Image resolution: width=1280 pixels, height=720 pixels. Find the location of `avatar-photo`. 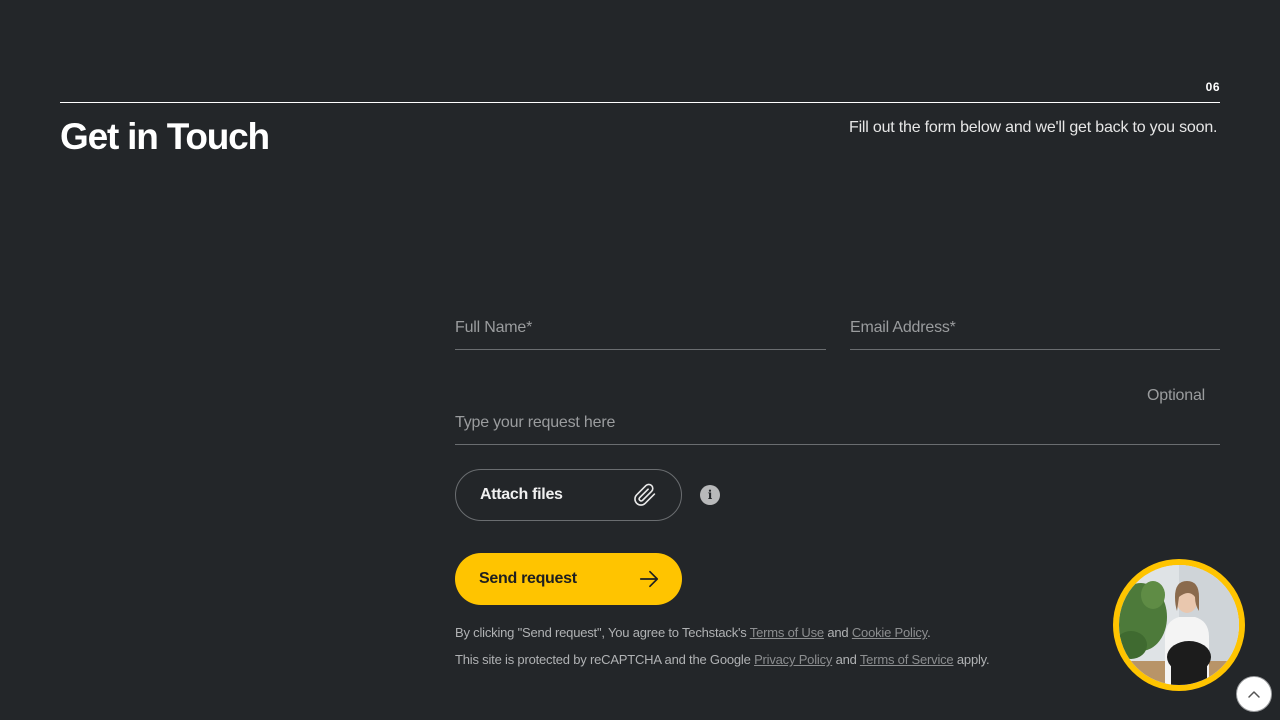

avatar-photo is located at coordinates (1179, 625).